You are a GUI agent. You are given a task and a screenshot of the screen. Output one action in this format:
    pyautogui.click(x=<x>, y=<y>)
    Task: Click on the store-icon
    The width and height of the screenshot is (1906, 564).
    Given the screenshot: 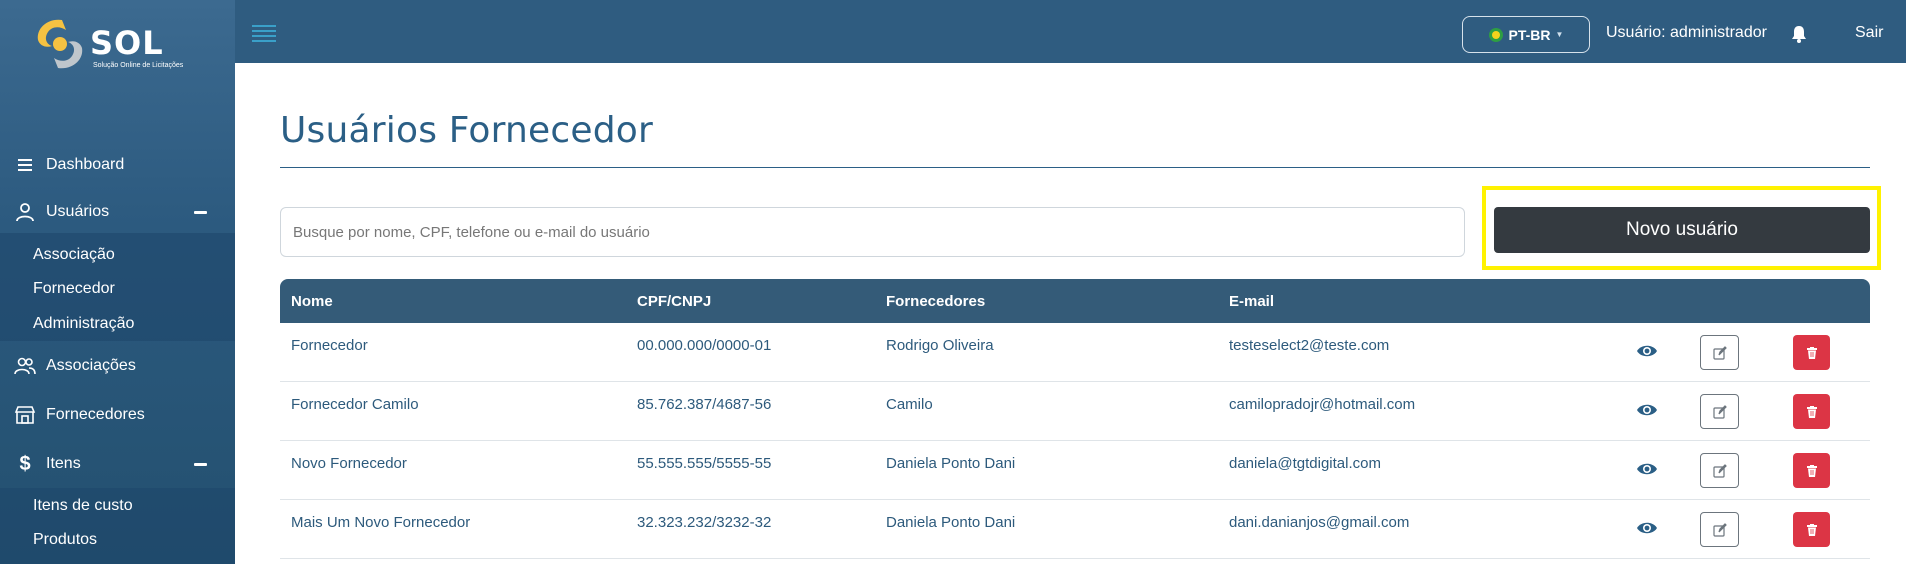 What is the action you would take?
    pyautogui.click(x=25, y=415)
    